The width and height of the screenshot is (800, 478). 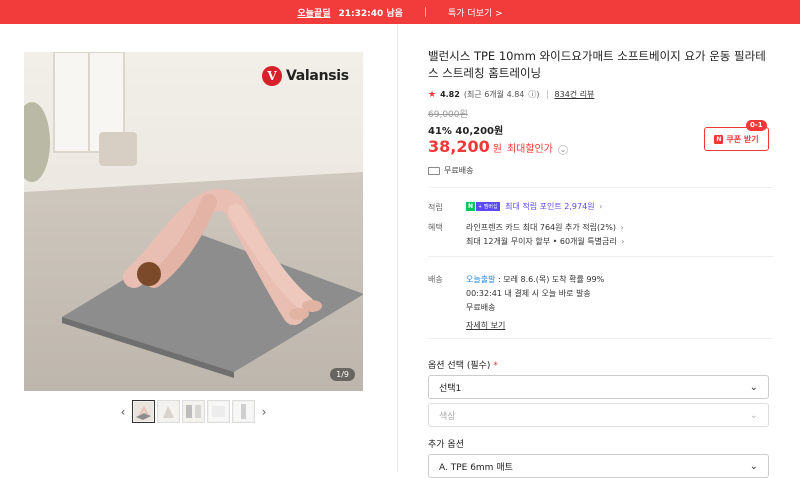 I want to click on rating-recent: (최근 6개월 4.84, so click(x=494, y=94).